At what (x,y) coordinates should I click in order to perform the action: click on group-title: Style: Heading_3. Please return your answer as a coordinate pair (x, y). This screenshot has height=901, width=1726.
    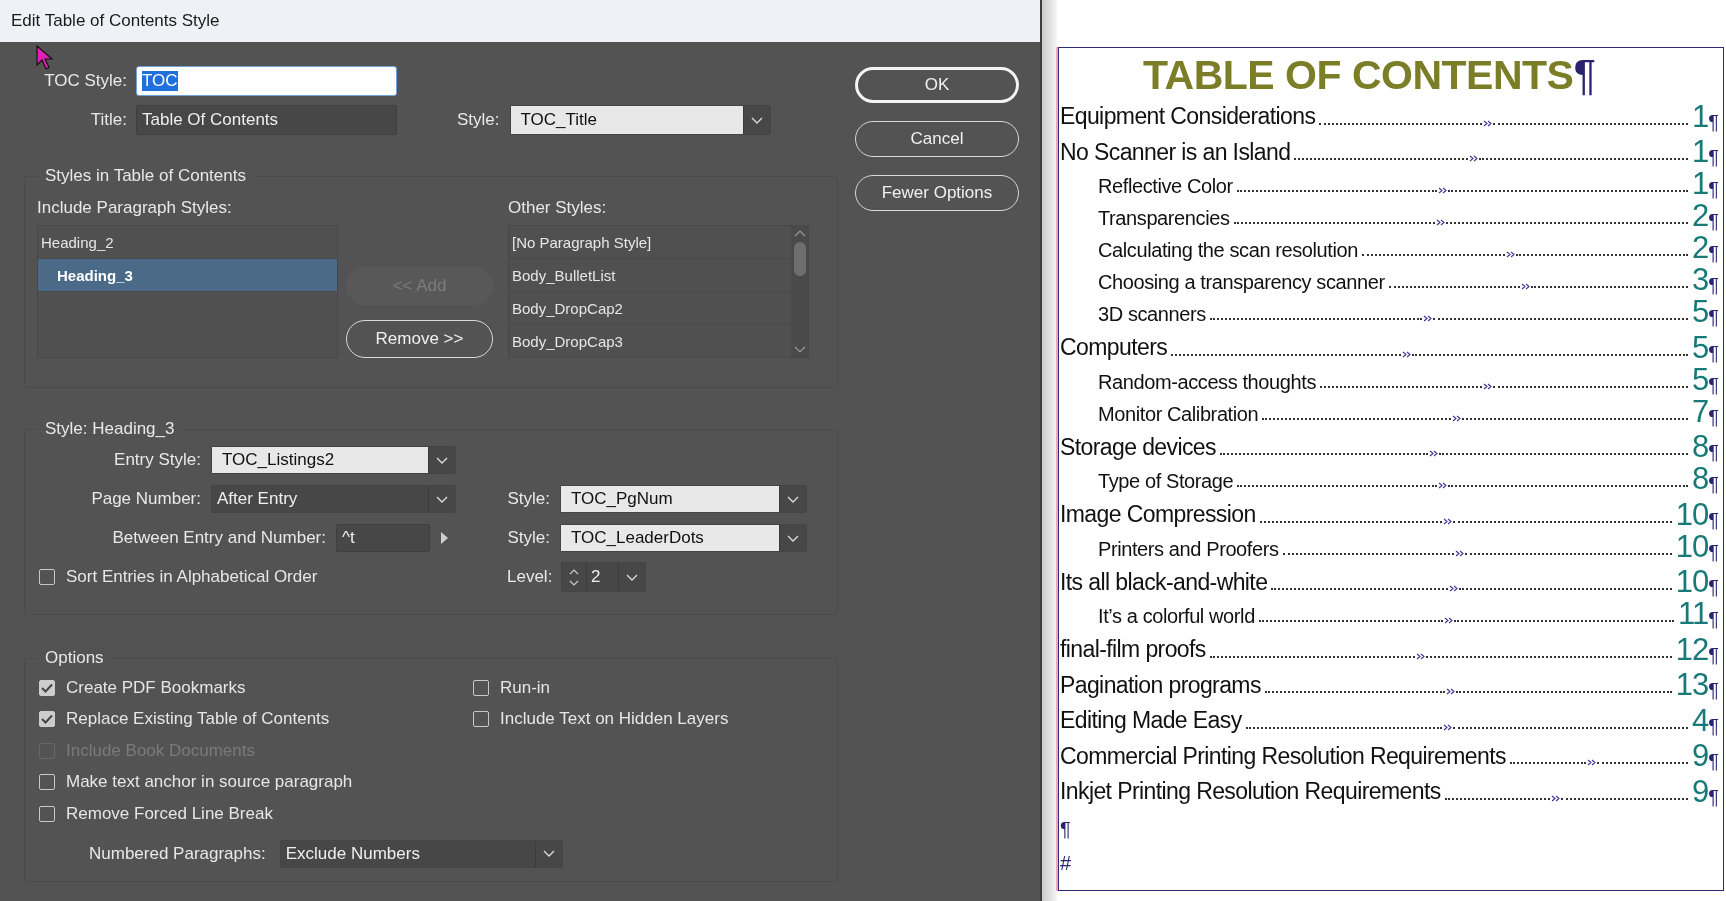
    Looking at the image, I should click on (110, 429).